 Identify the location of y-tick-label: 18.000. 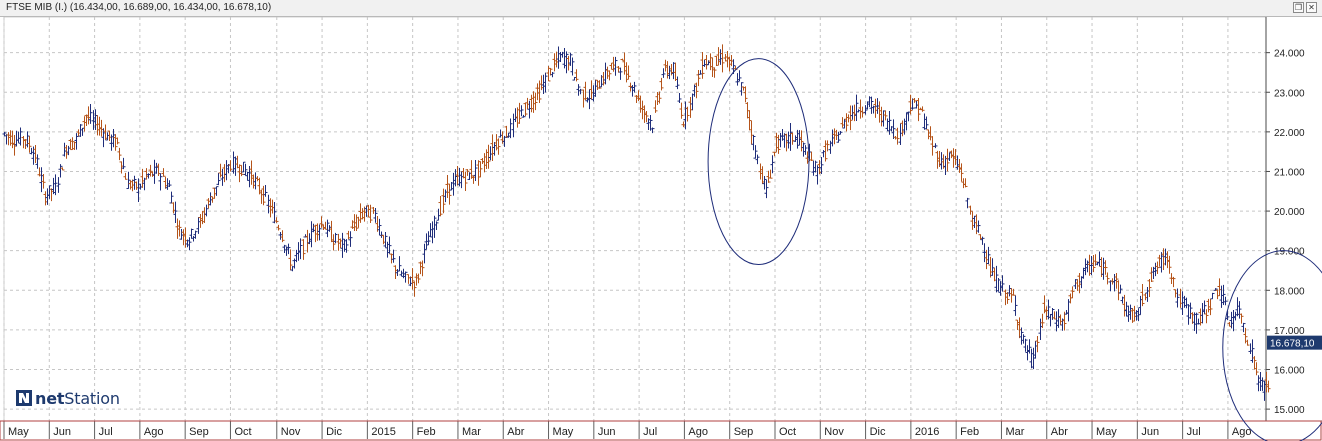
(1289, 291).